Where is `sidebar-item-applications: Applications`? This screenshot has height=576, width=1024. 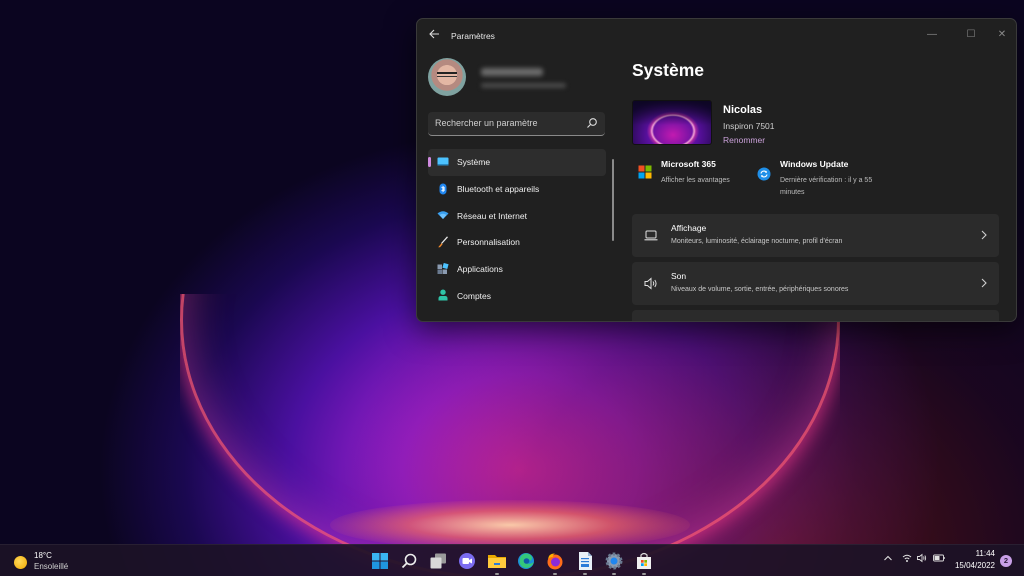
sidebar-item-applications: Applications is located at coordinates (517, 269).